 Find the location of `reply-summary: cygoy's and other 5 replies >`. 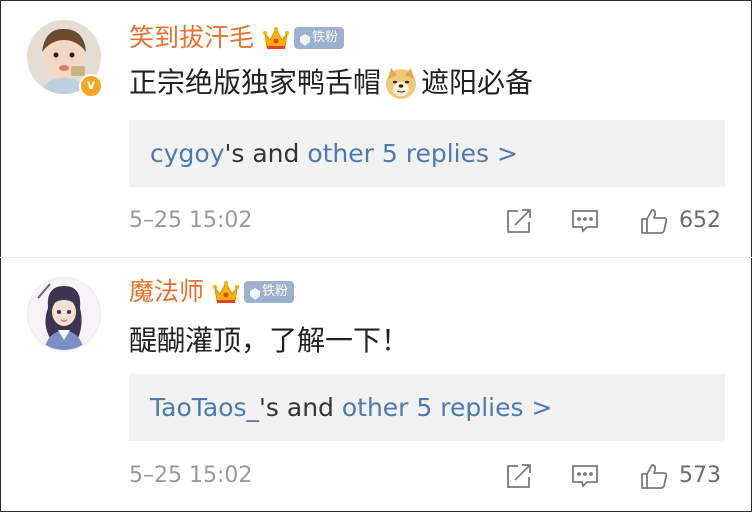

reply-summary: cygoy's and other 5 replies > is located at coordinates (427, 153).